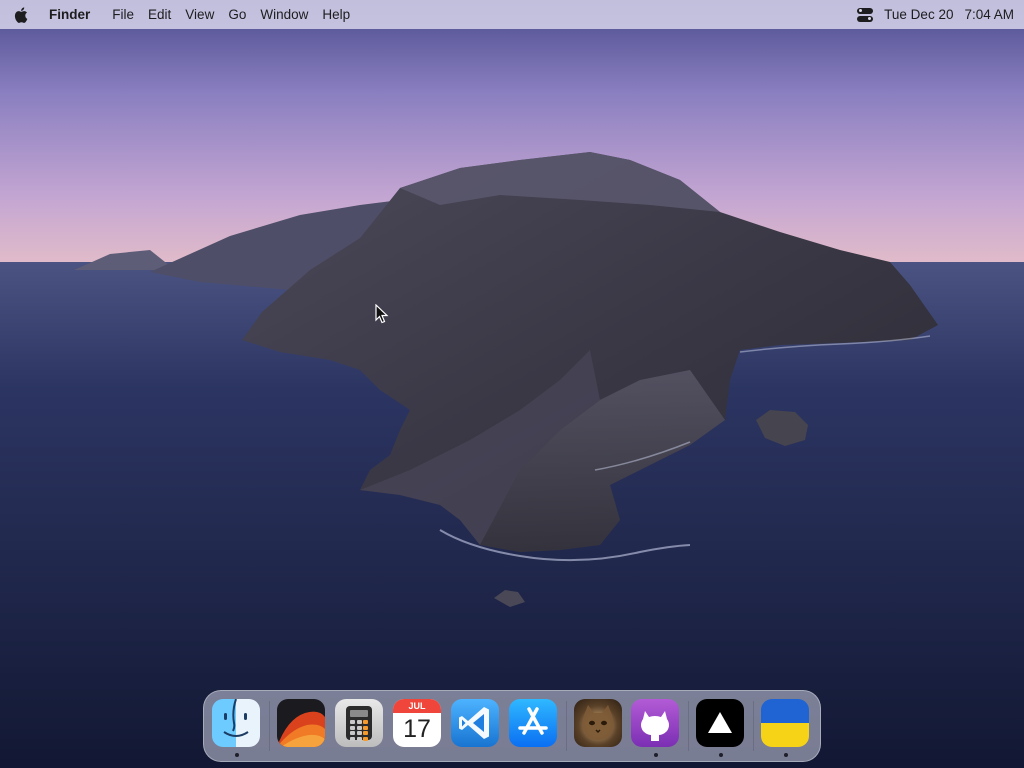 Image resolution: width=1024 pixels, height=768 pixels. I want to click on menu-bar-status-area: Tue Dec 20 7:04 AM, so click(935, 15).